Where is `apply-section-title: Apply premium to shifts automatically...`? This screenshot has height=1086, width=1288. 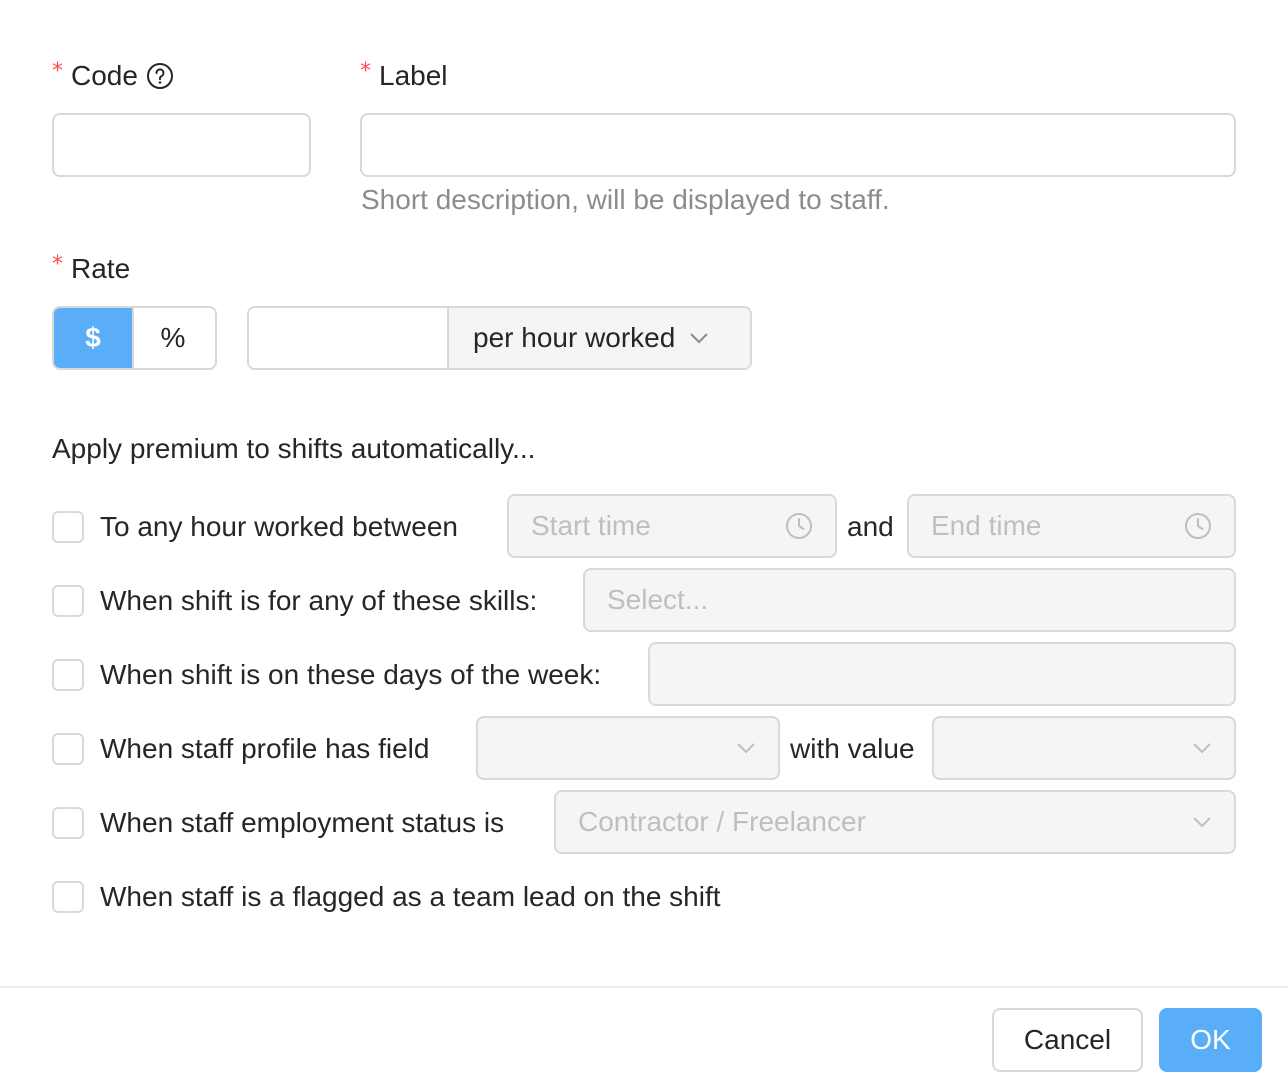
apply-section-title: Apply premium to shifts automatically... is located at coordinates (294, 448).